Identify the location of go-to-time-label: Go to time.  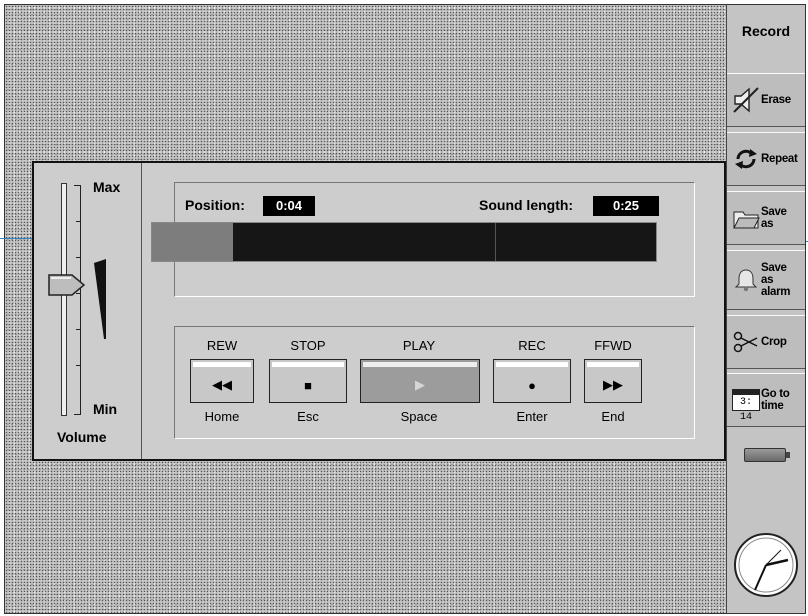
(775, 400).